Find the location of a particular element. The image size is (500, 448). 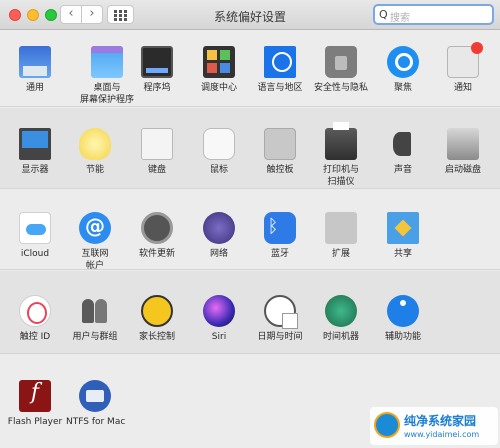

pane-notifications: 通知 is located at coordinates (463, 68).